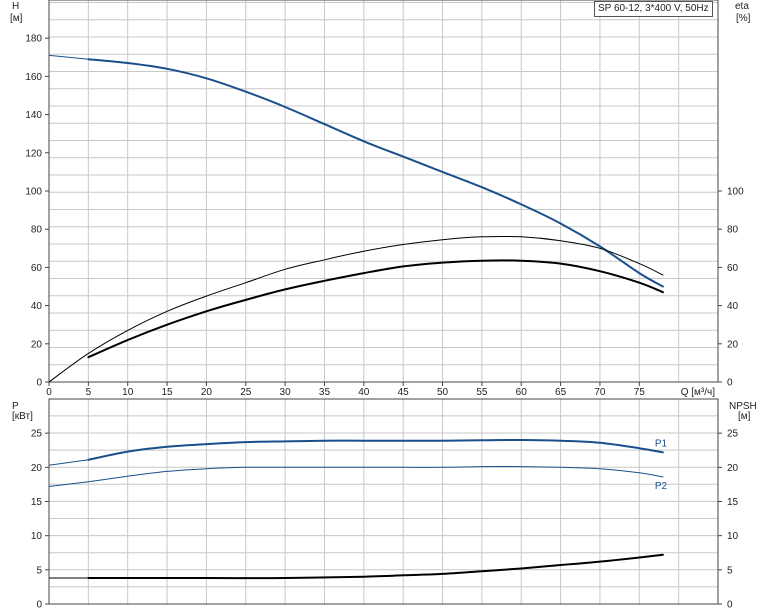  I want to click on left-tick-label: 140, so click(33, 115).